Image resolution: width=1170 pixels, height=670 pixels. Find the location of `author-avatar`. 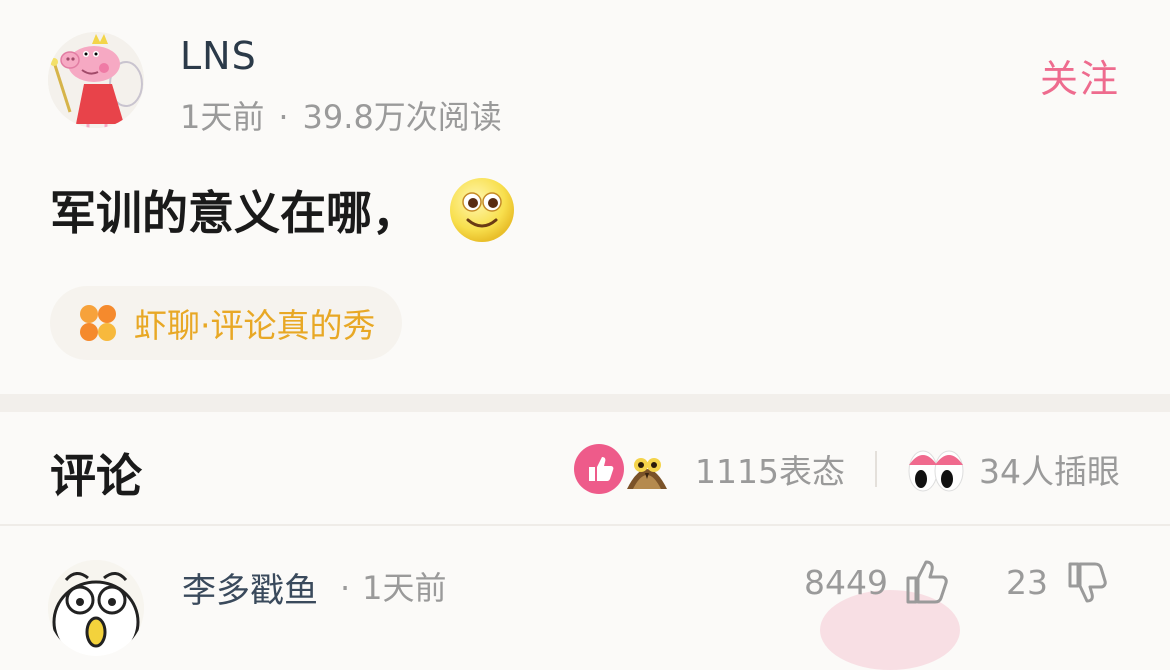

author-avatar is located at coordinates (96, 80).